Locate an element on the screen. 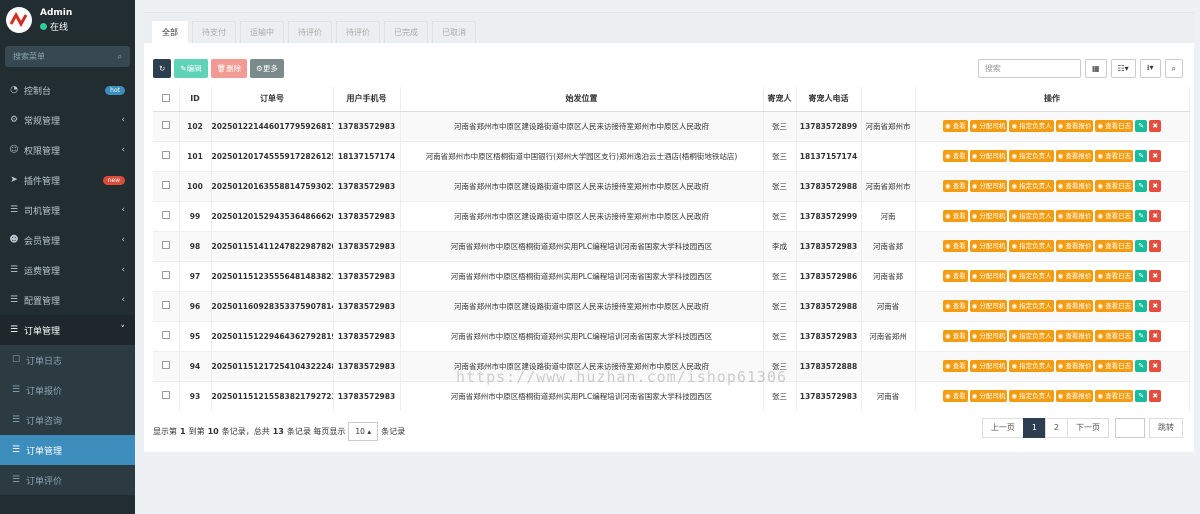 The width and height of the screenshot is (1200, 514). page-size-select: 10 ▴ is located at coordinates (363, 431).